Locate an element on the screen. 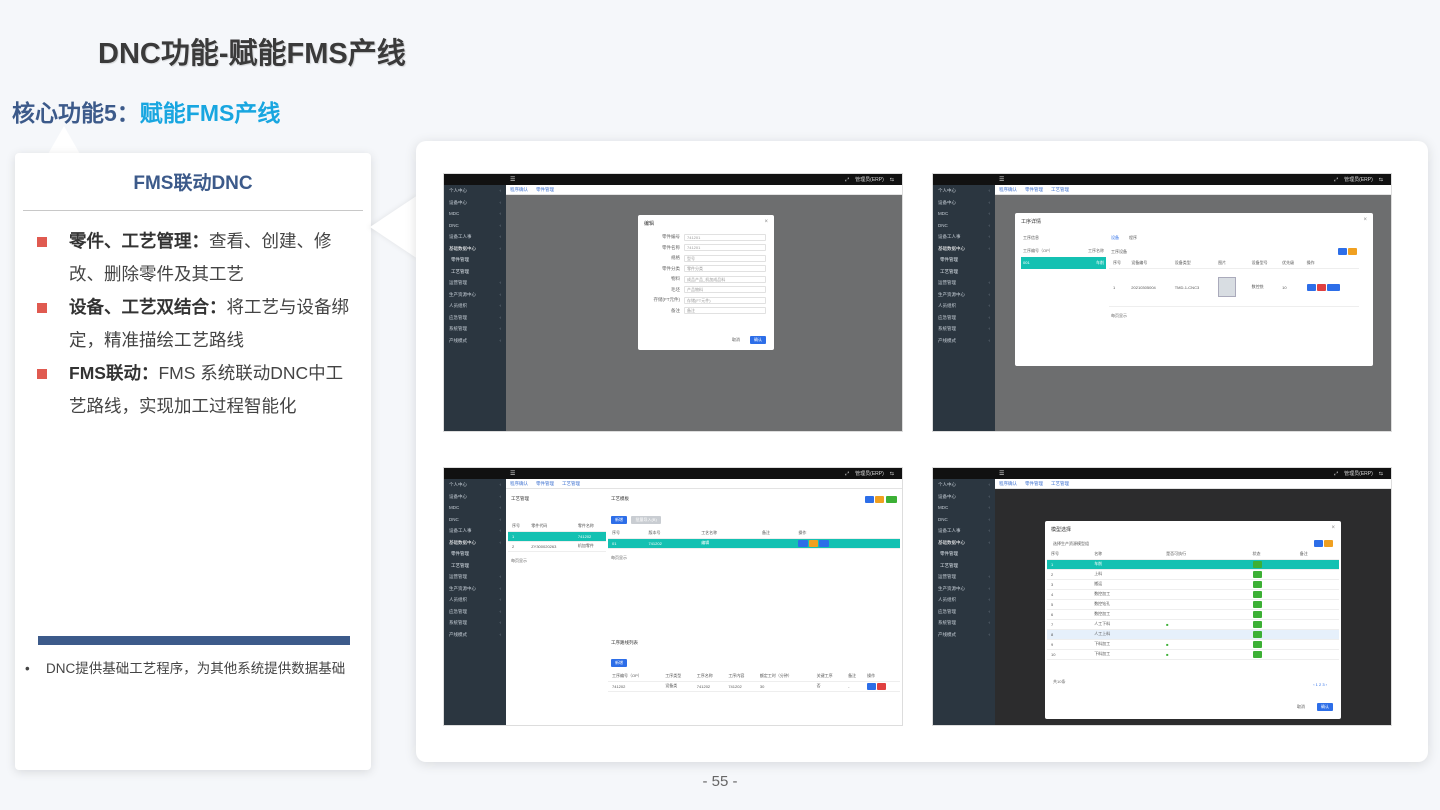 Image resolution: width=1440 pixels, height=810 pixels. blank-field: 产品物料 is located at coordinates (725, 290).